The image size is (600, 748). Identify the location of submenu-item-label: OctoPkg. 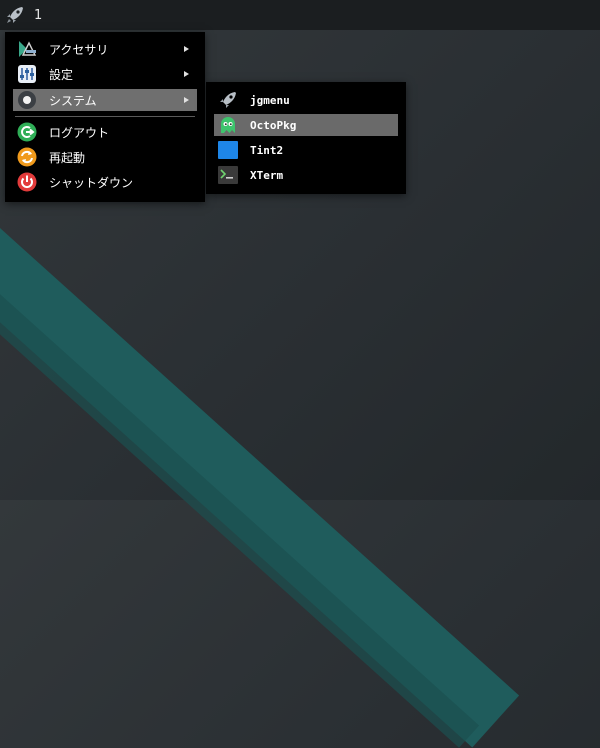
(273, 125).